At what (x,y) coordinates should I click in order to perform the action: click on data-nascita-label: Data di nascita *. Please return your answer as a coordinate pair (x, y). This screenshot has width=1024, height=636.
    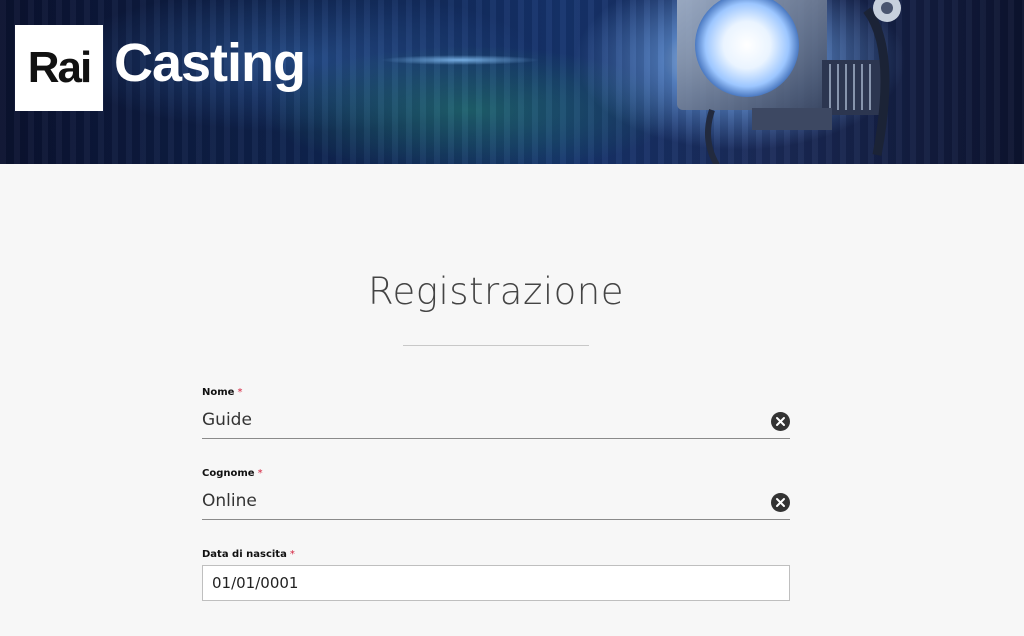
    Looking at the image, I should click on (496, 555).